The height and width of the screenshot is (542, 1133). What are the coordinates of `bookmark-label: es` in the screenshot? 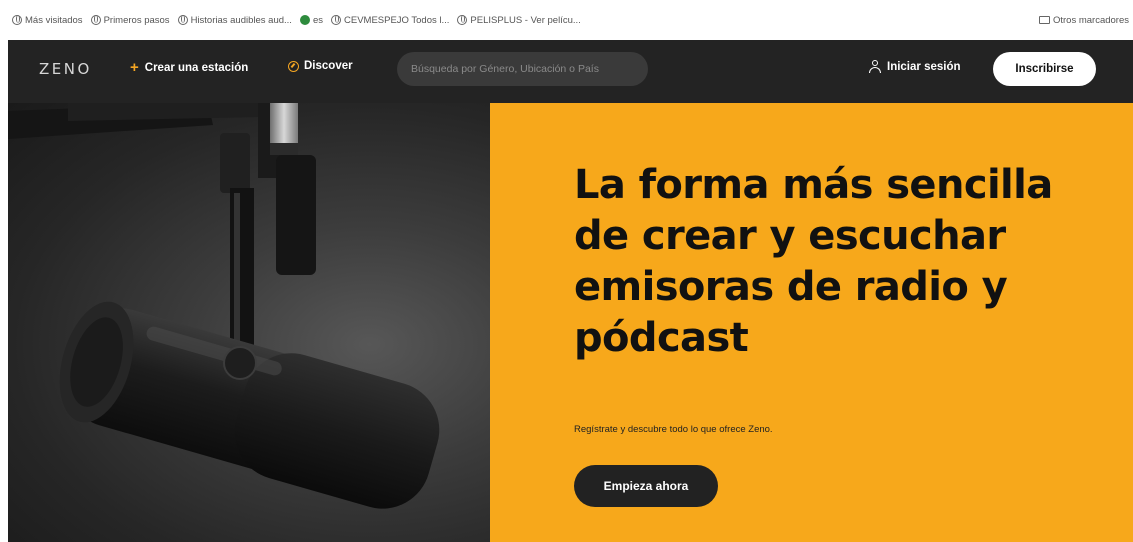 It's located at (317, 20).